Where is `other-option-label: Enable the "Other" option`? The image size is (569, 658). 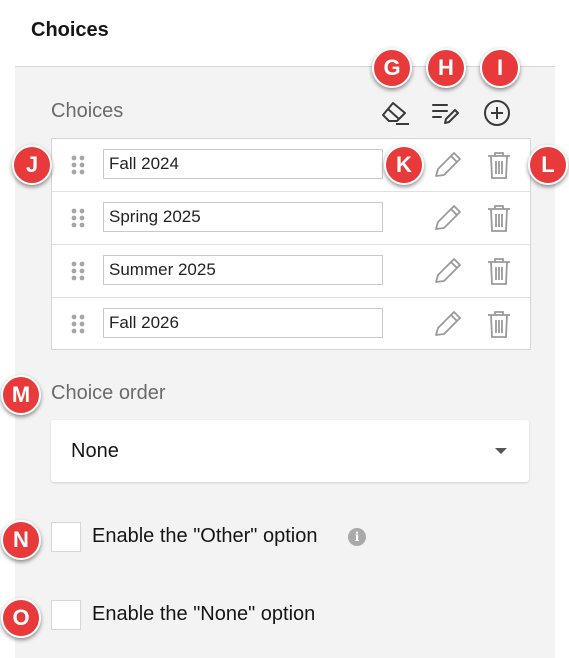 other-option-label: Enable the "Other" option is located at coordinates (205, 536).